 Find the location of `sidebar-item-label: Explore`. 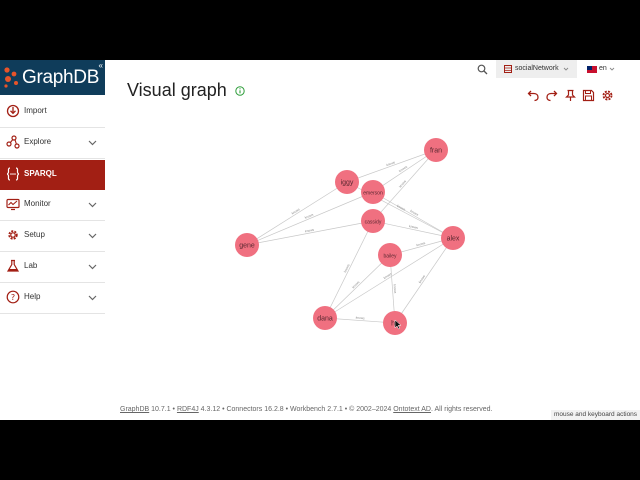

sidebar-item-label: Explore is located at coordinates (38, 141).